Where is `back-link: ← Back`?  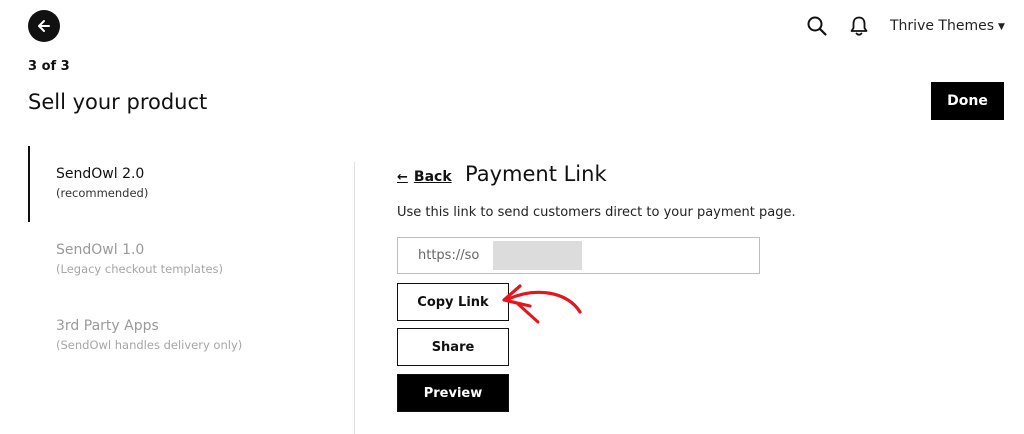
back-link: ← Back is located at coordinates (424, 177).